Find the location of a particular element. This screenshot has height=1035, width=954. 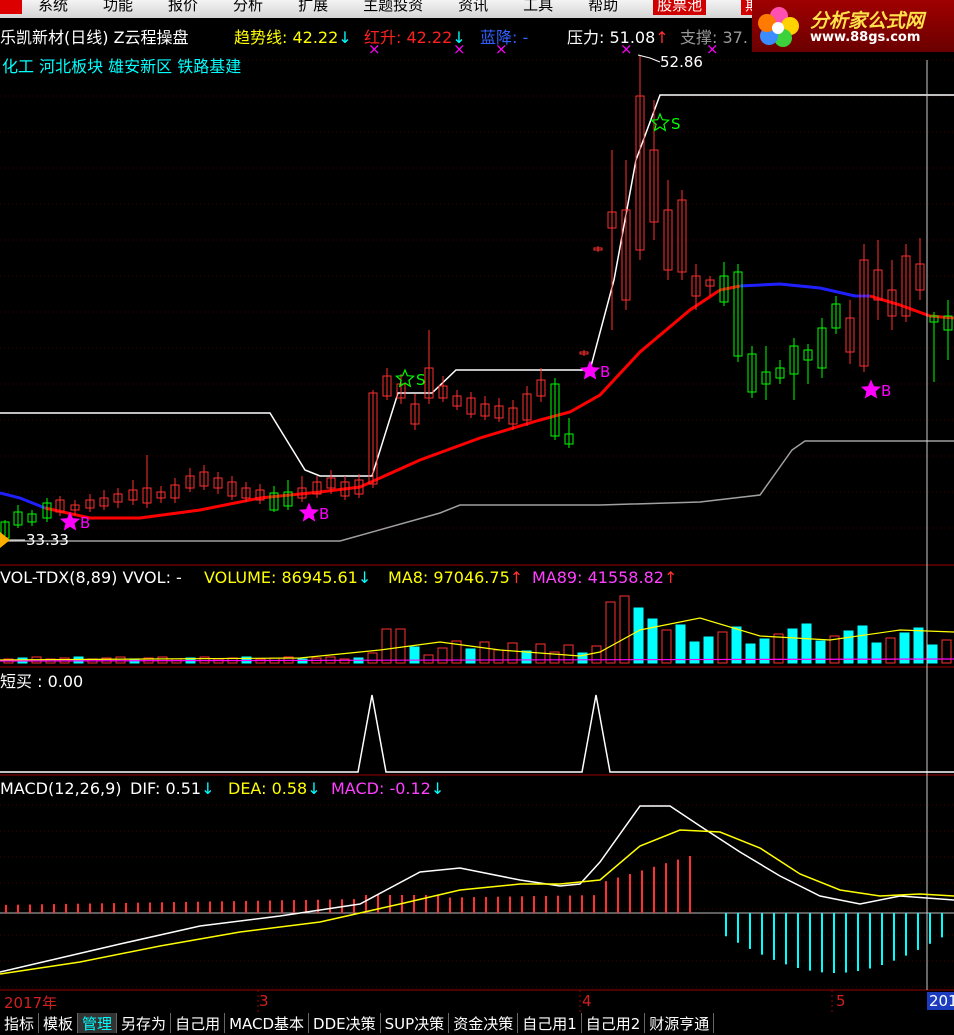

short-buy-line is located at coordinates (477, 733).